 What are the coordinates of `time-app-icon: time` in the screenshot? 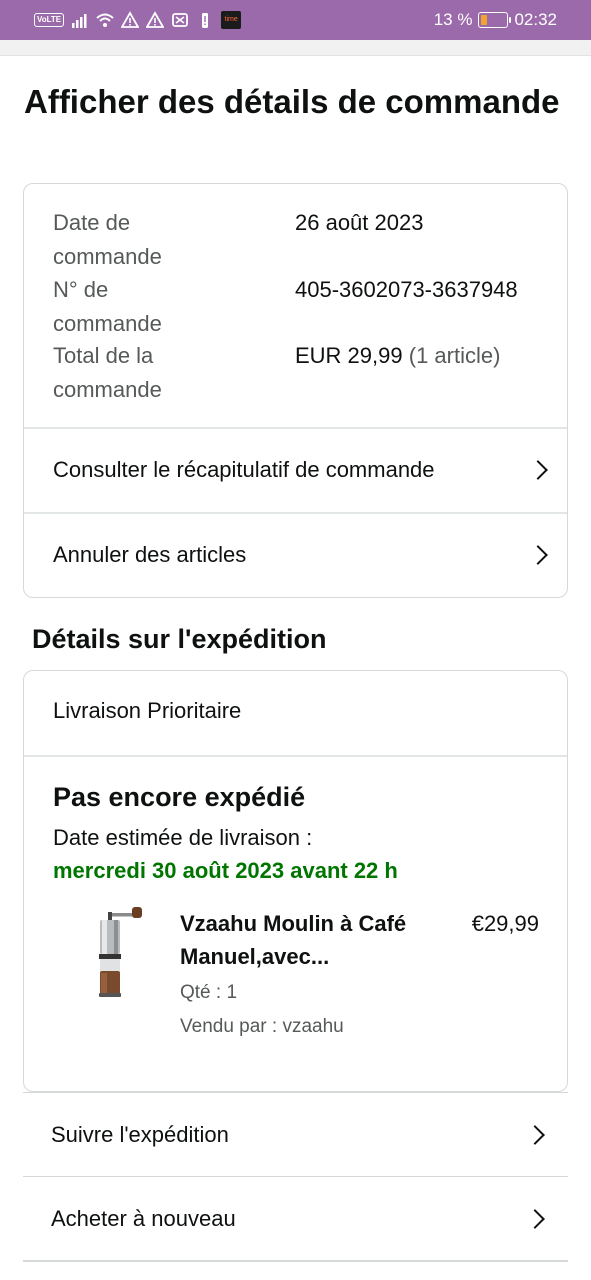 It's located at (231, 20).